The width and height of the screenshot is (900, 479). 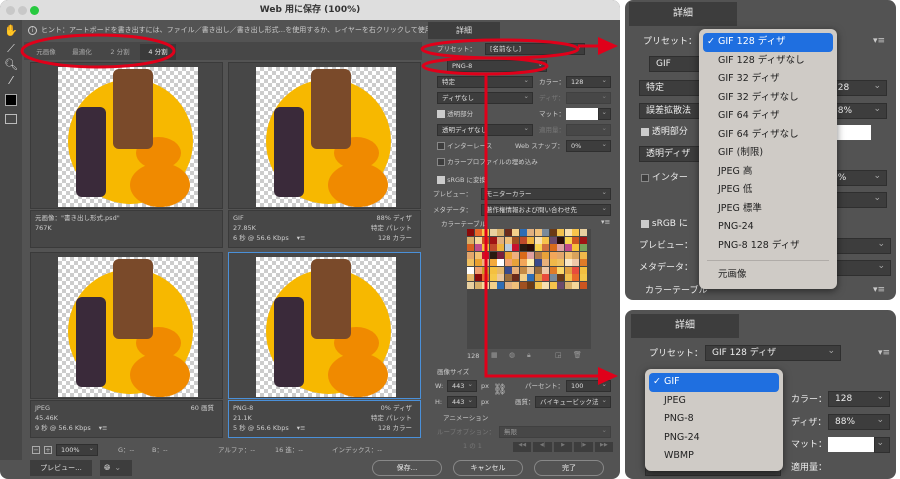 I want to click on preview-pane, so click(x=126, y=325).